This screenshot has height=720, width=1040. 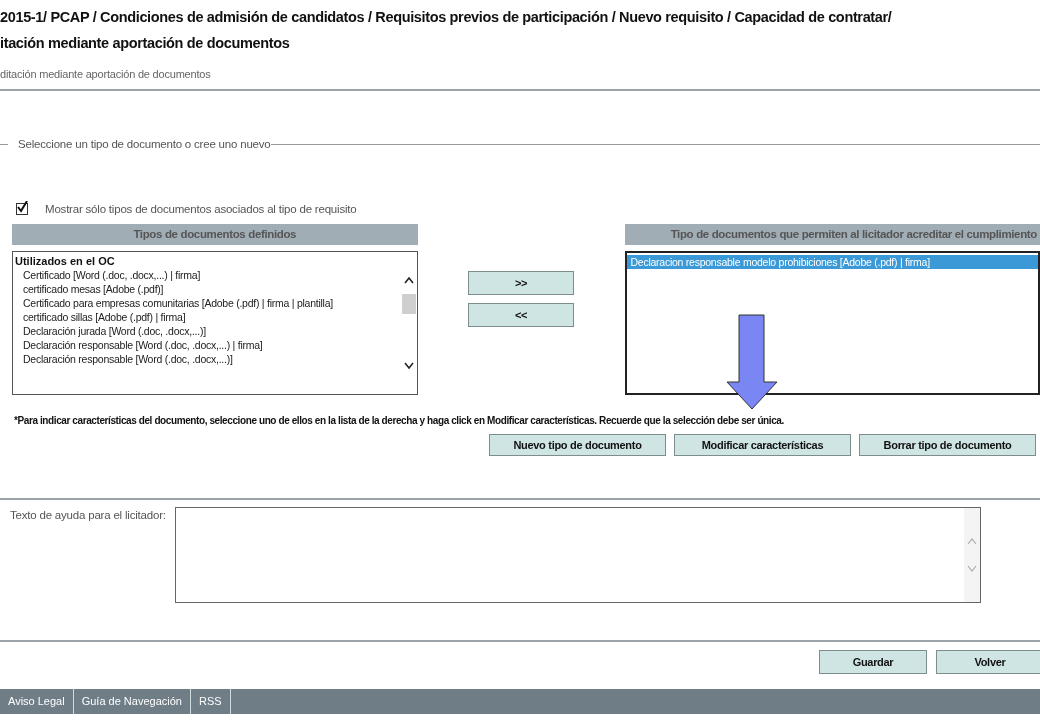 I want to click on action-button: Volver, so click(x=988, y=662).